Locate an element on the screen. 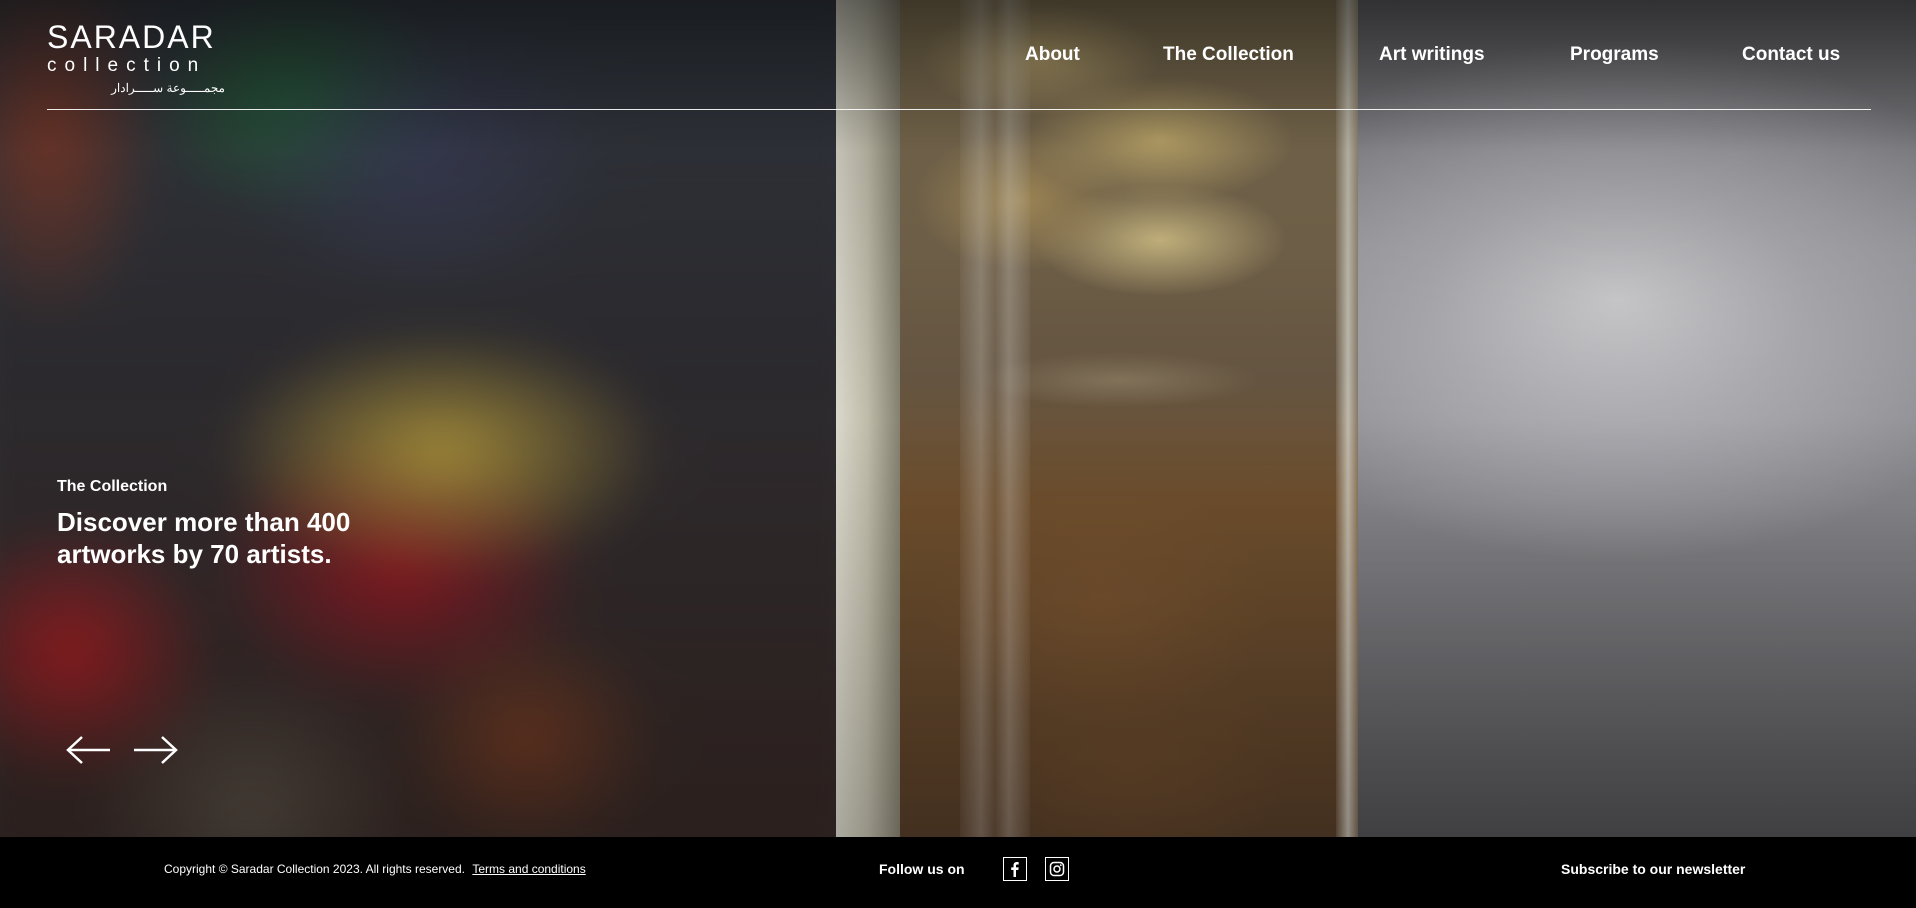 The height and width of the screenshot is (908, 1916). nav-item-about: About is located at coordinates (1052, 55).